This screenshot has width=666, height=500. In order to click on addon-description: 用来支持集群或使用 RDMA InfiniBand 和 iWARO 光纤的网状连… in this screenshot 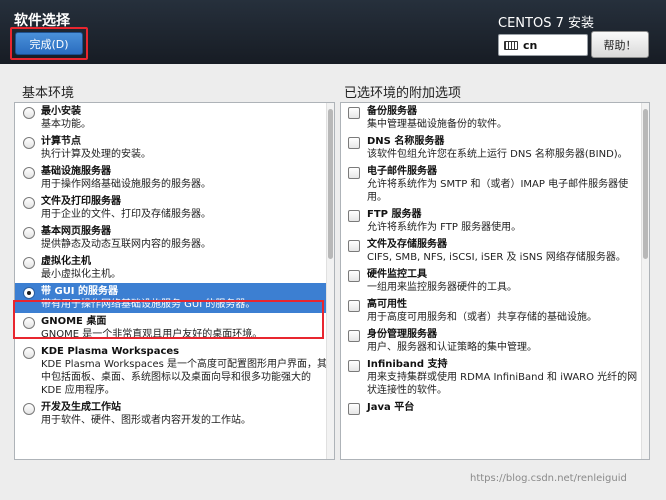, I will do `click(502, 384)`.